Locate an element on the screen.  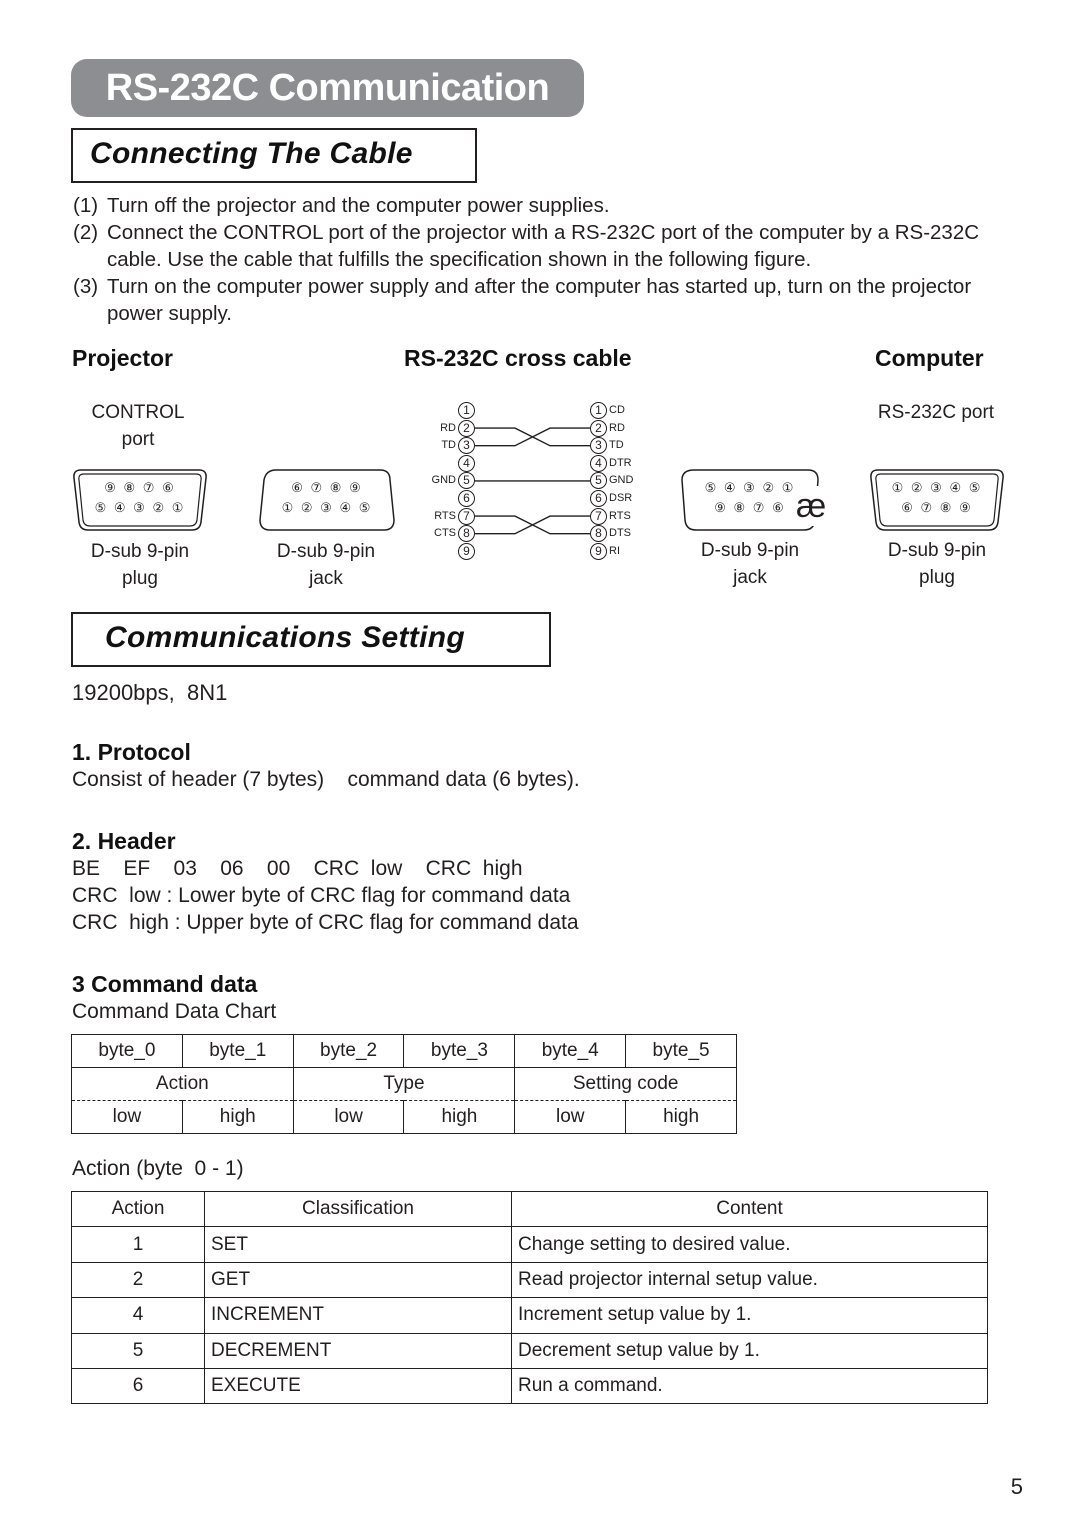
left-pin-9: 9 is located at coordinates (466, 551).